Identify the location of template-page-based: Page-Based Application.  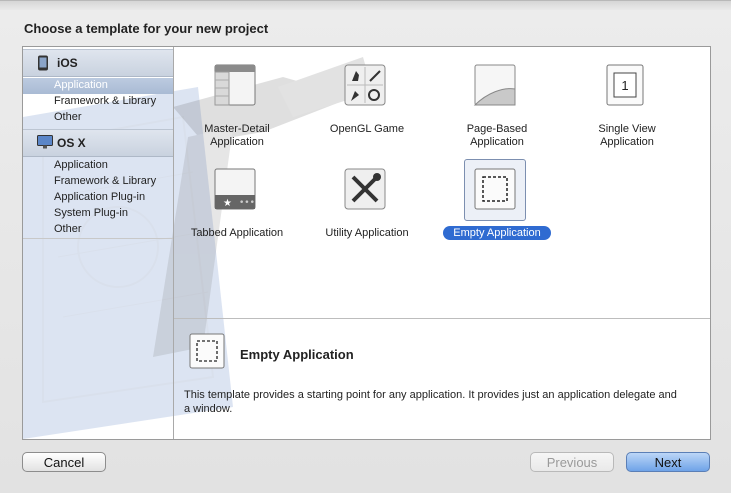
(497, 108).